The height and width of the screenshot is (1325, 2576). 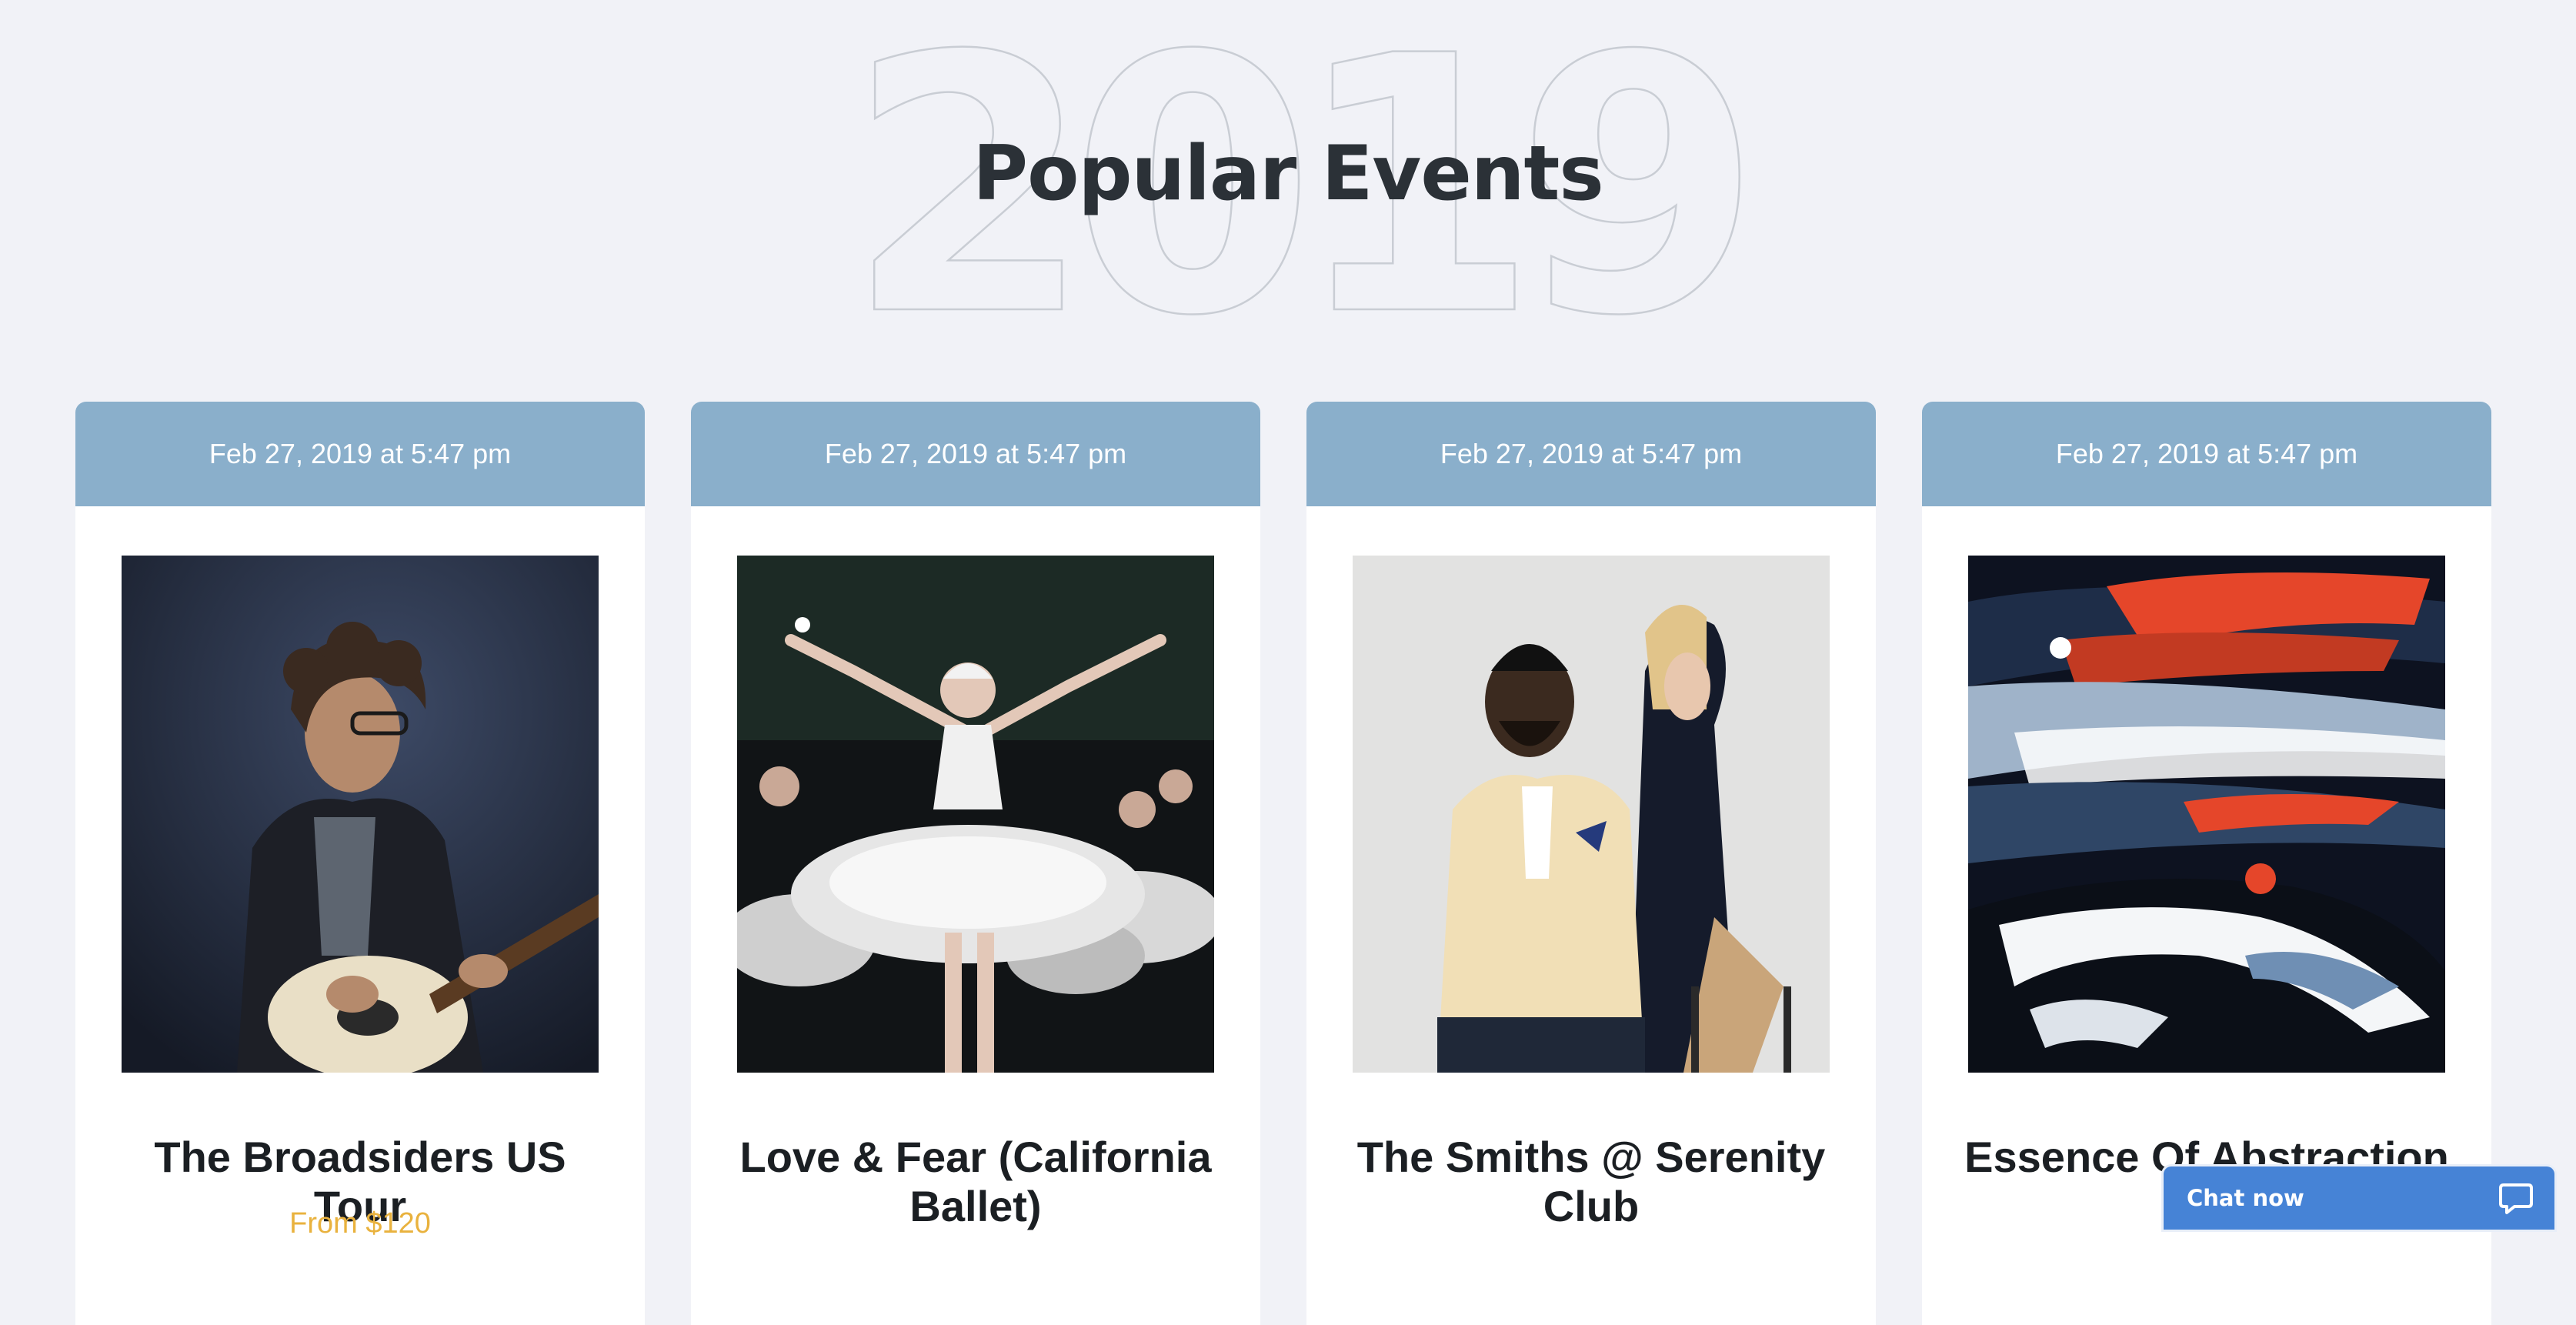 What do you see at coordinates (2516, 1198) in the screenshot?
I see `chat-bubble-icon` at bounding box center [2516, 1198].